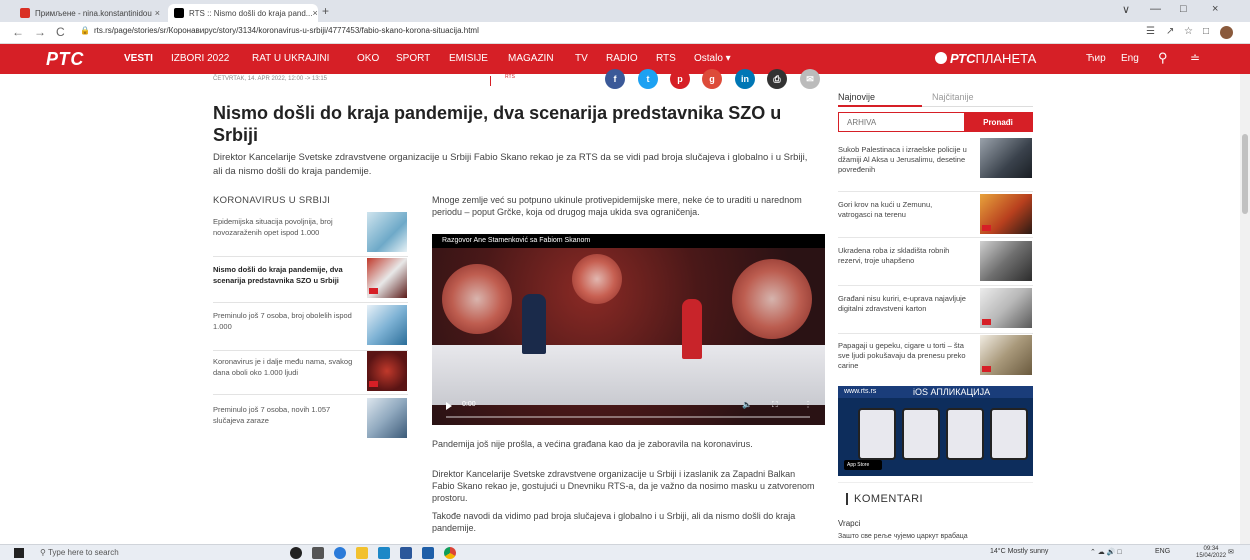  I want to click on lock-icon: 🔒, so click(85, 30).